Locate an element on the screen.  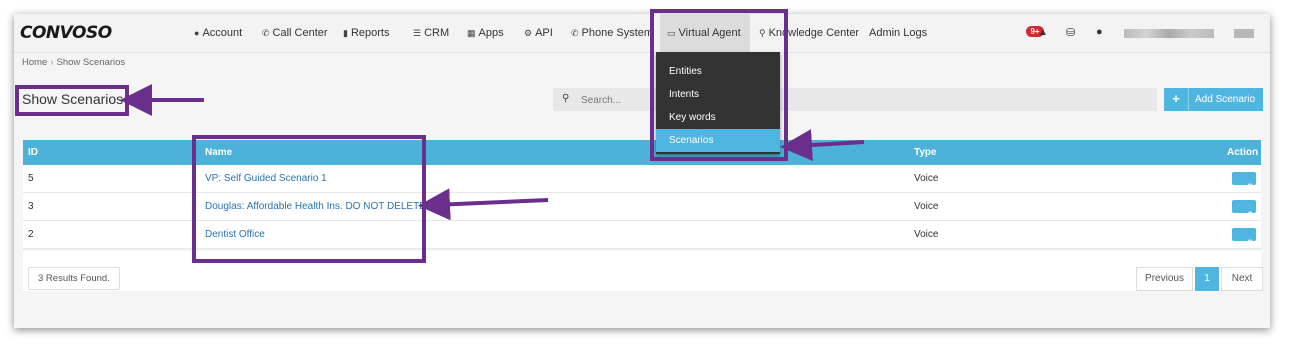
list-icon: ☰ is located at coordinates (417, 33).